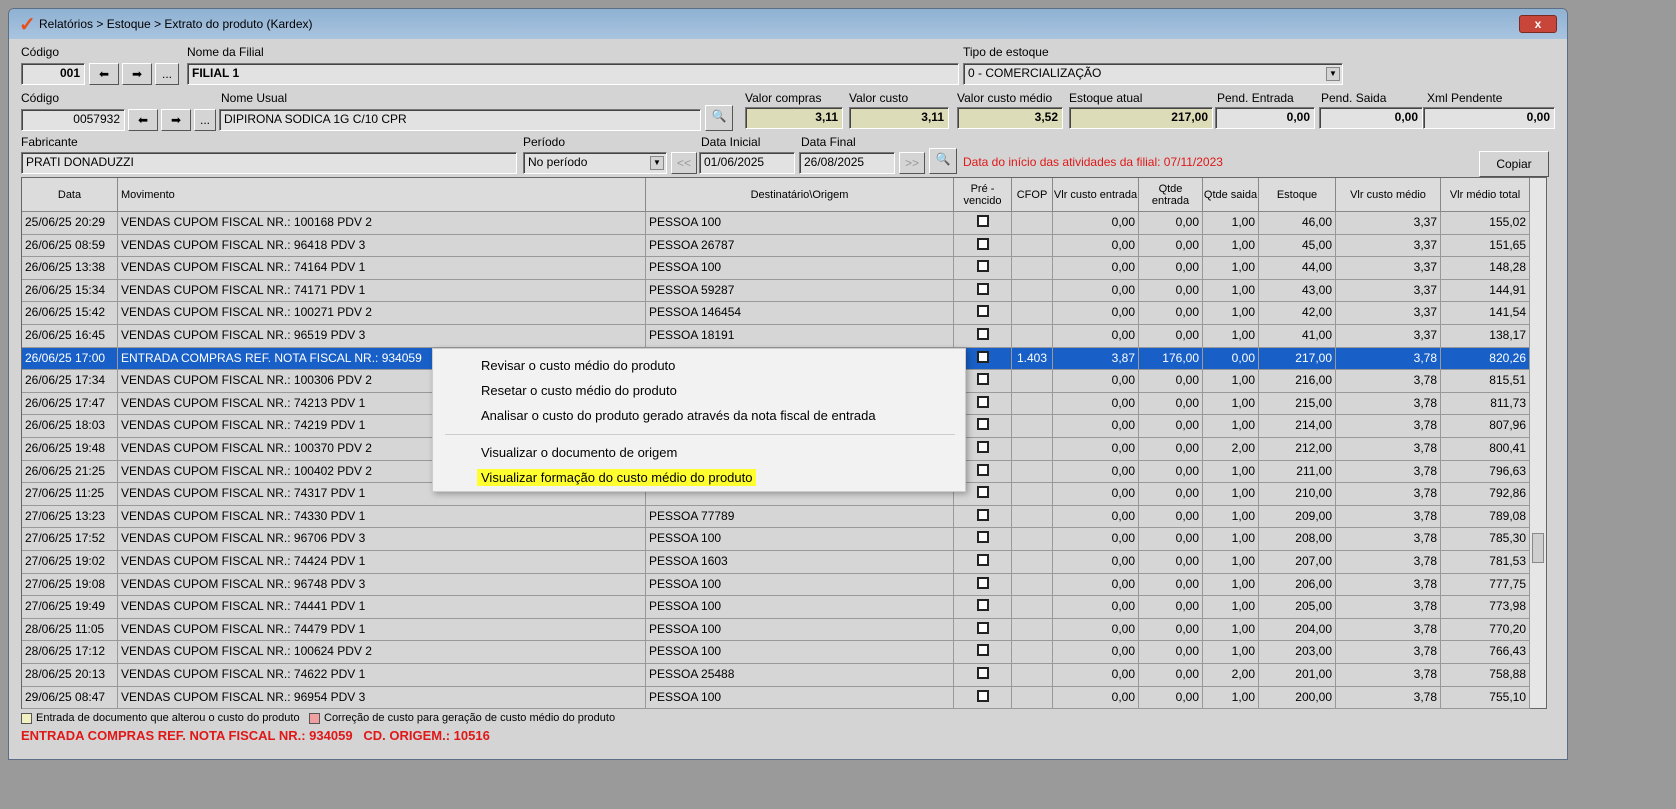 The image size is (1676, 809). Describe the element at coordinates (1297, 675) in the screenshot. I see `cell-estoque: 201,00` at that location.